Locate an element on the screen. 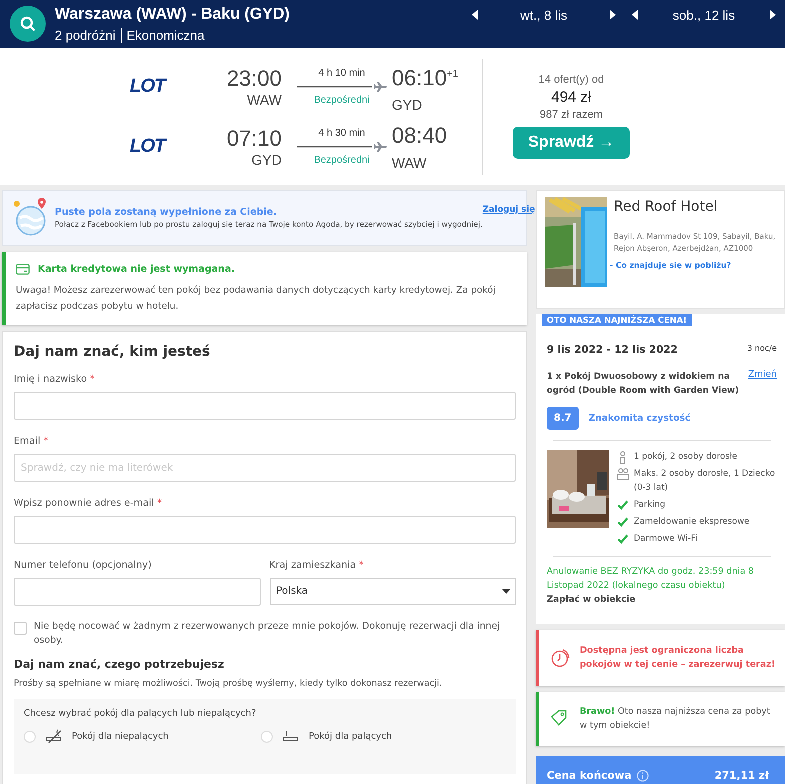 This screenshot has height=784, width=785. alert-text: Dostępna jest ograniczona liczba pokojów w tej cenie – zarezerwuj teraz! is located at coordinates (678, 658).